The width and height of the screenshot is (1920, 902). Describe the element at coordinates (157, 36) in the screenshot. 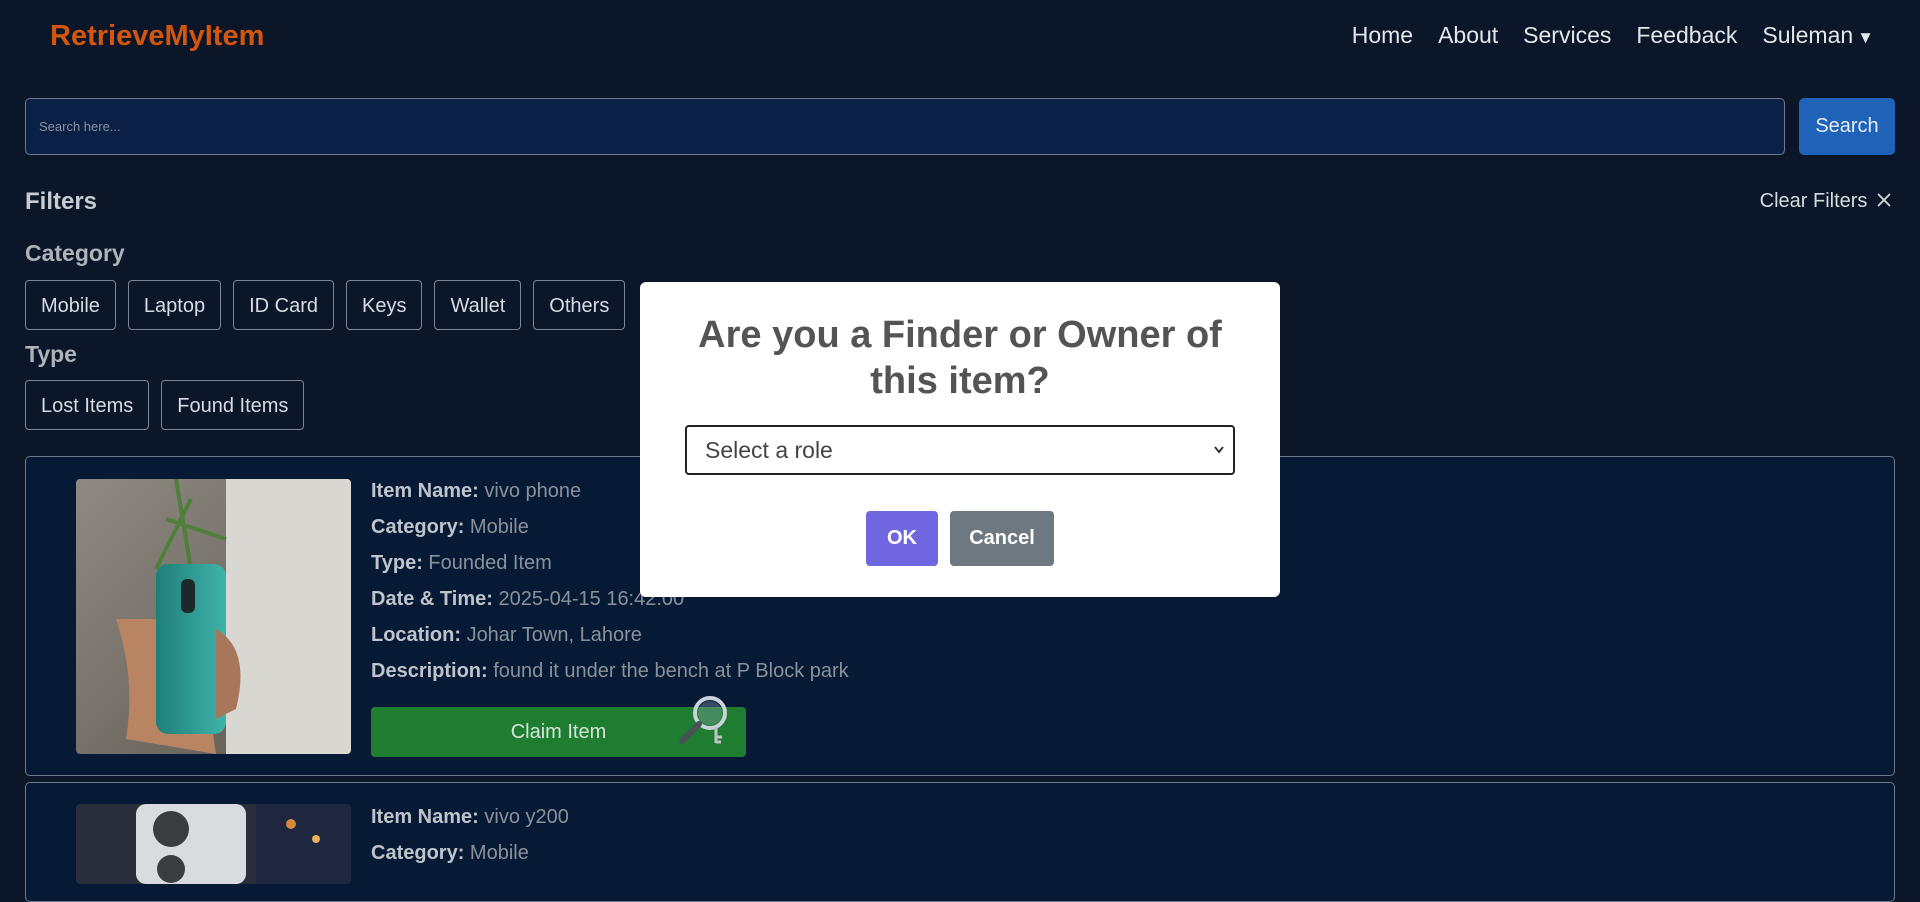

I see `brand-logo: RetrieveMyItem` at that location.